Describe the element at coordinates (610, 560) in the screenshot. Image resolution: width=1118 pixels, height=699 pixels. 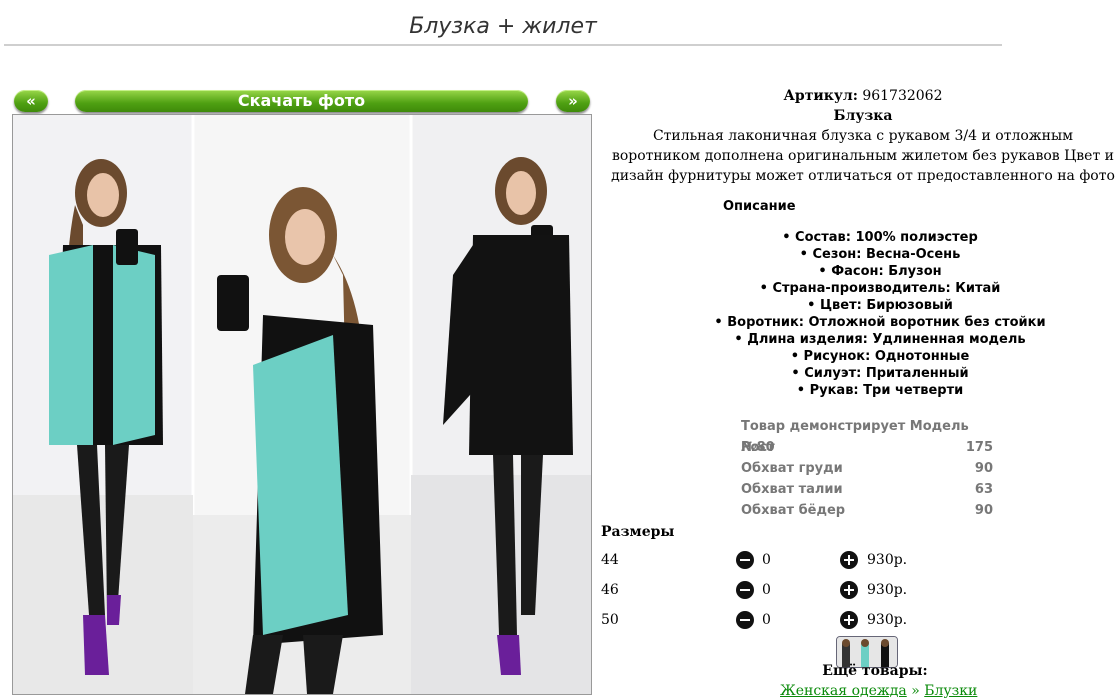
I see `size-value: 44` at that location.